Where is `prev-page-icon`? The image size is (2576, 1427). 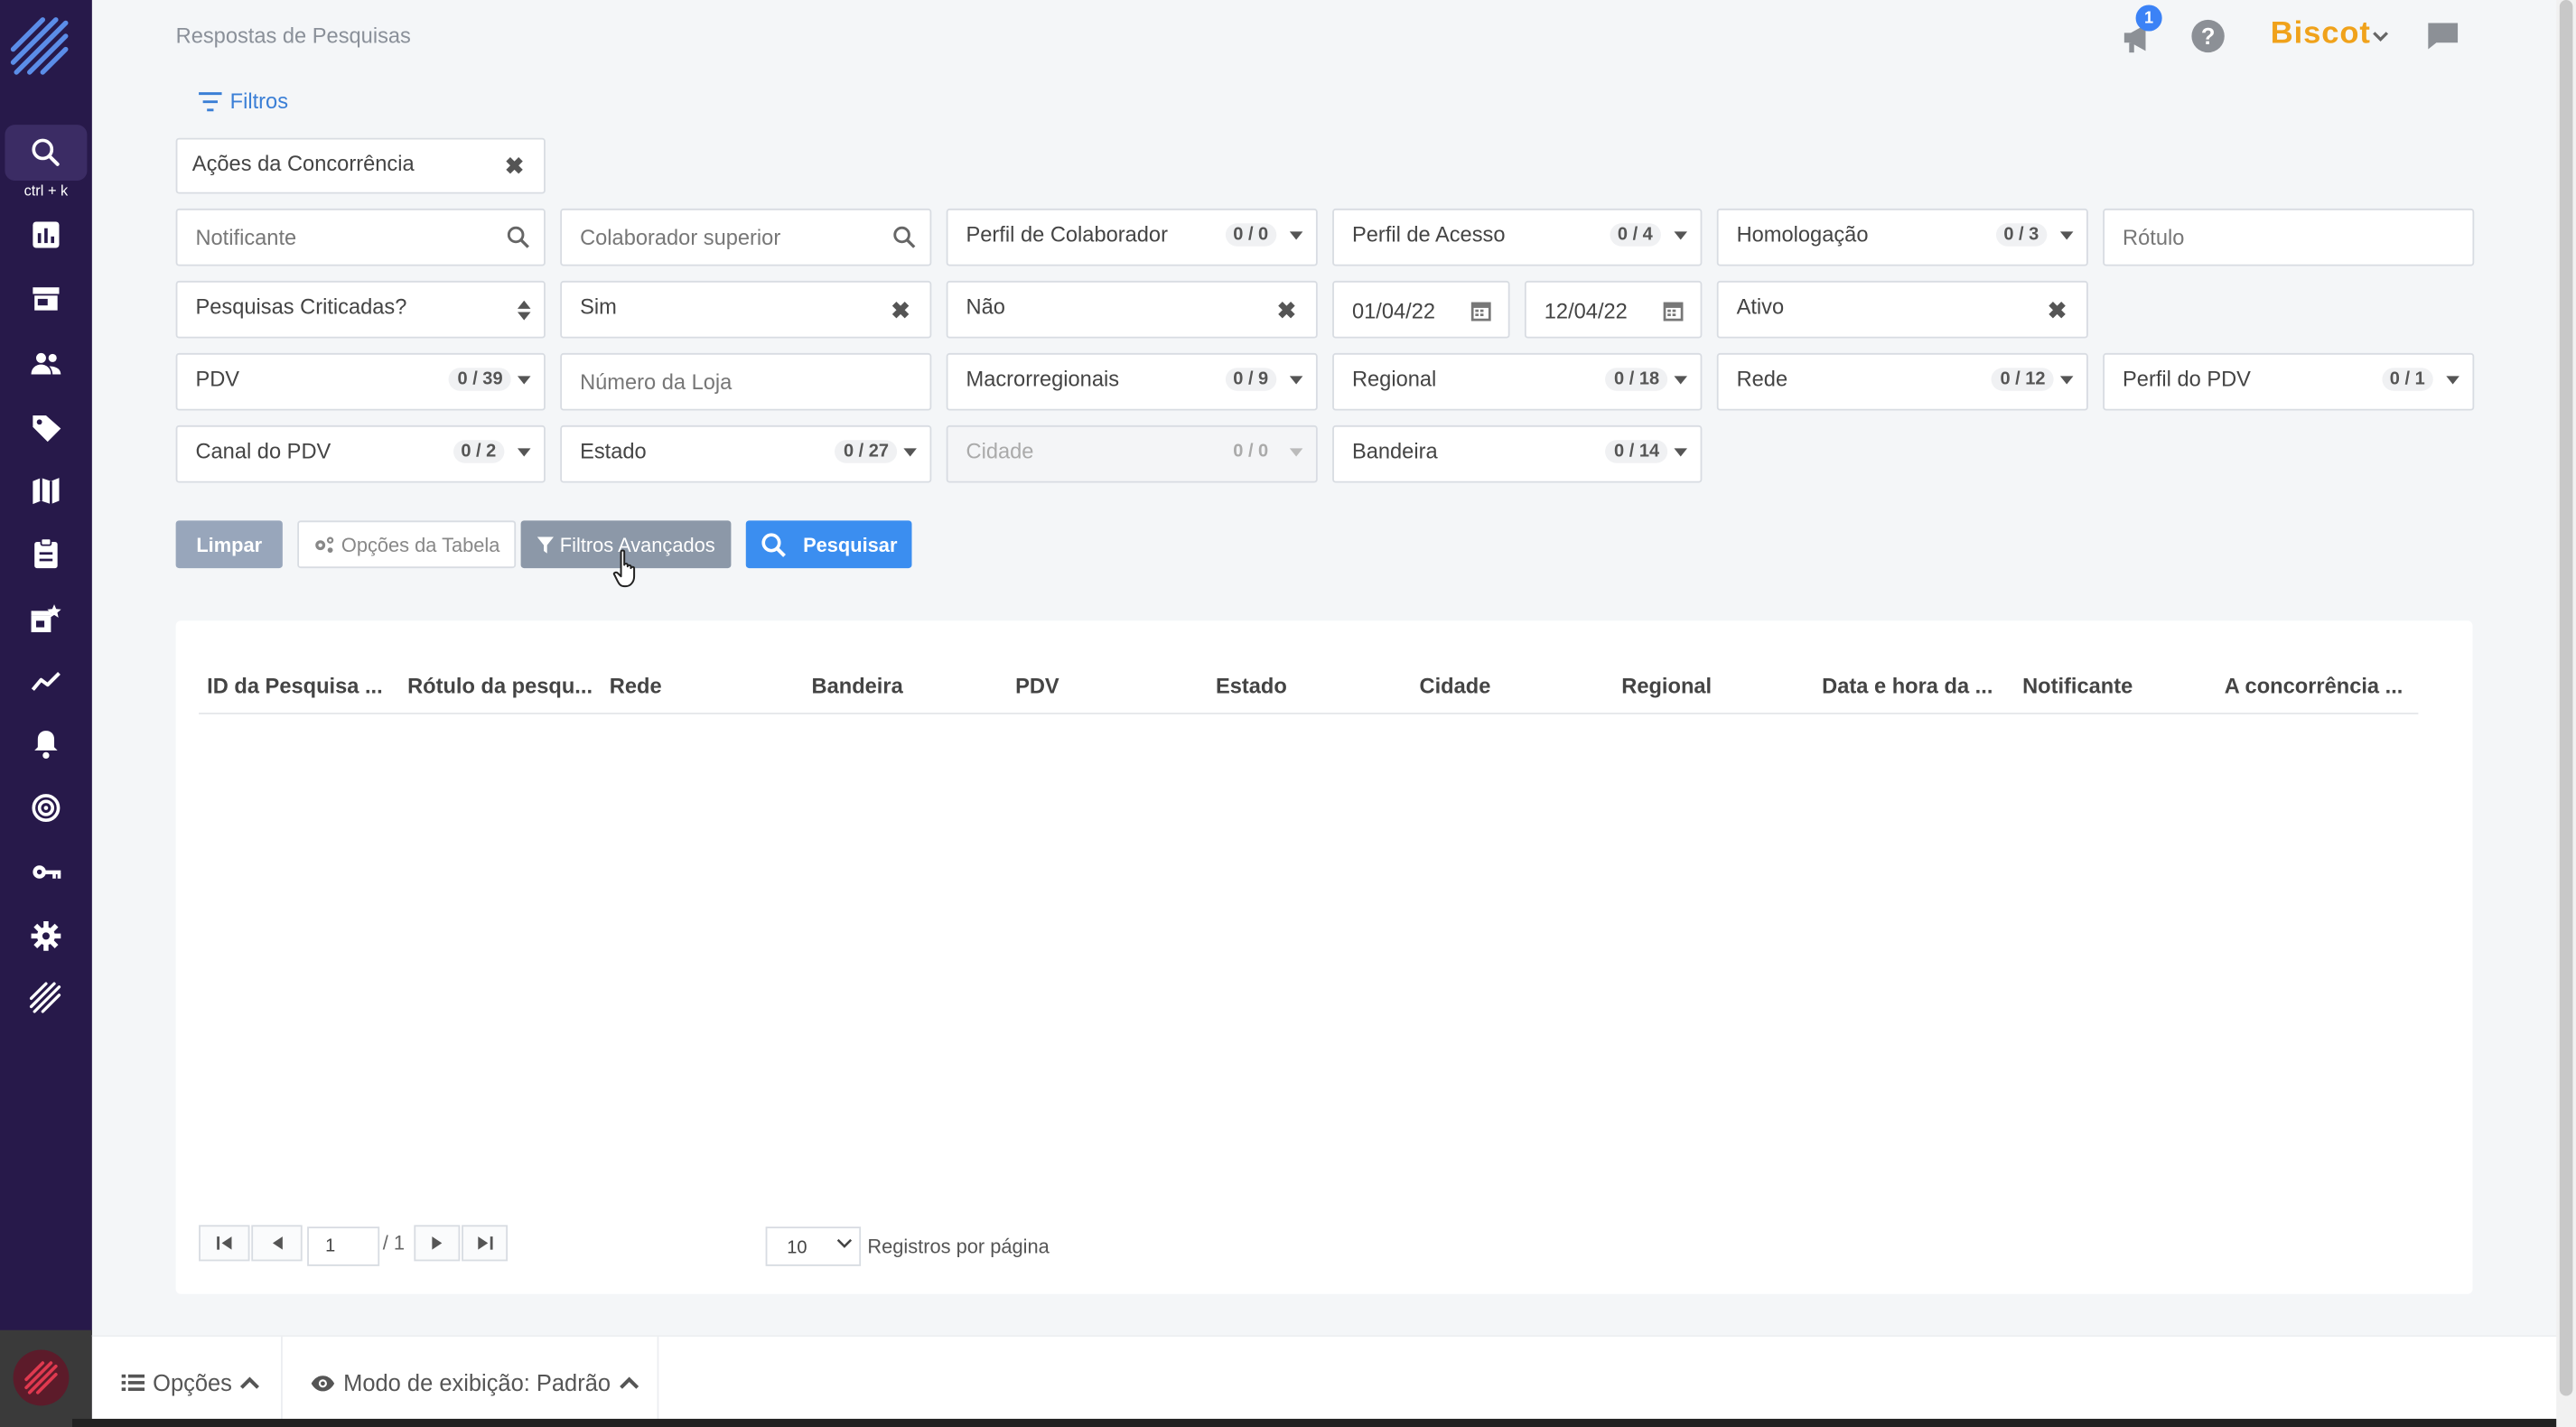
prev-page-icon is located at coordinates (277, 1243).